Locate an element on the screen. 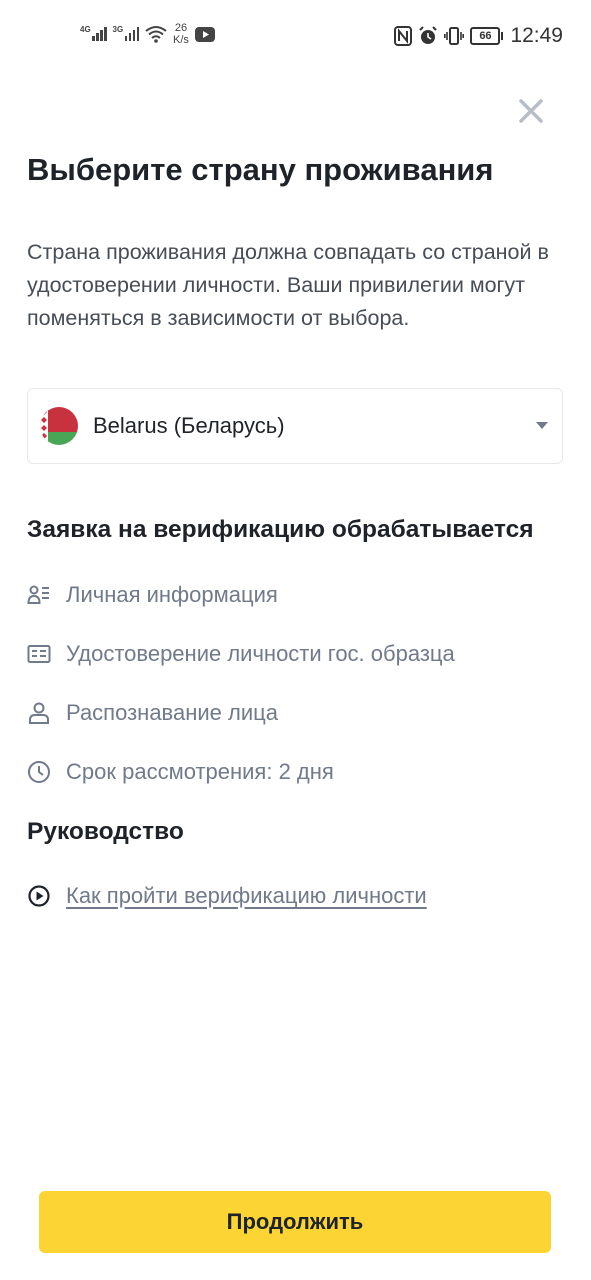 This screenshot has height=1280, width=591. verification-heading: Заявка на верификацию обрабатывается is located at coordinates (280, 529).